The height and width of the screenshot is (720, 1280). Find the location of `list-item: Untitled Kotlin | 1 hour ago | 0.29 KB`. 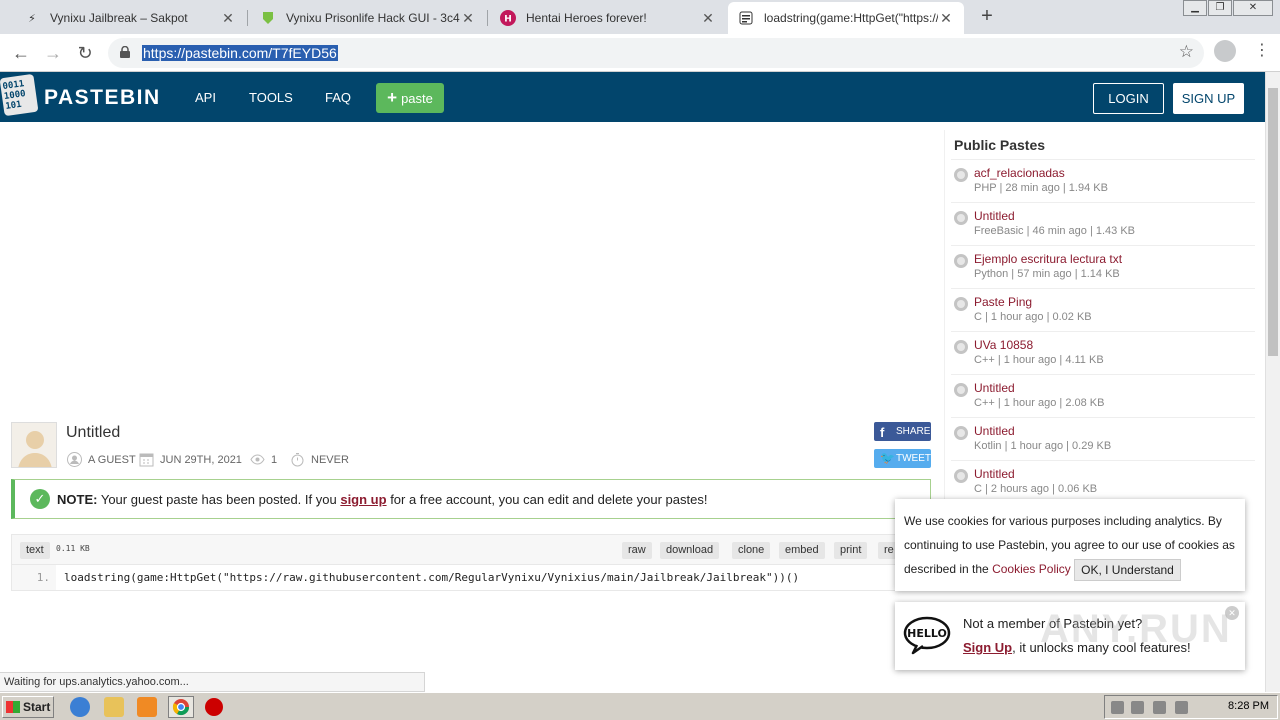

list-item: Untitled Kotlin | 1 hour ago | 0.29 KB is located at coordinates (1103, 438).